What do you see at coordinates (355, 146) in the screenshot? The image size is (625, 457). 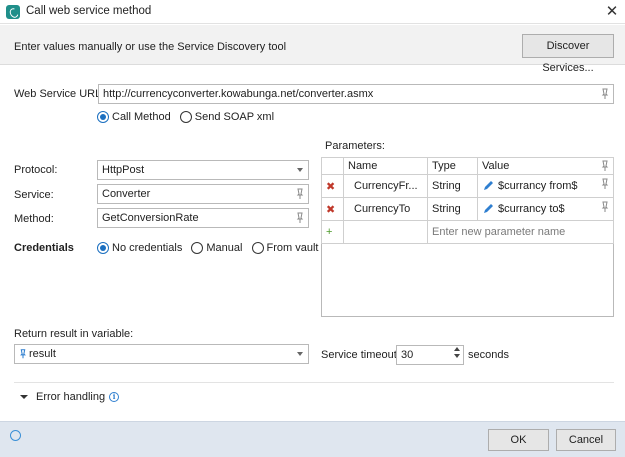 I see `parameters-label: Parameters:` at bounding box center [355, 146].